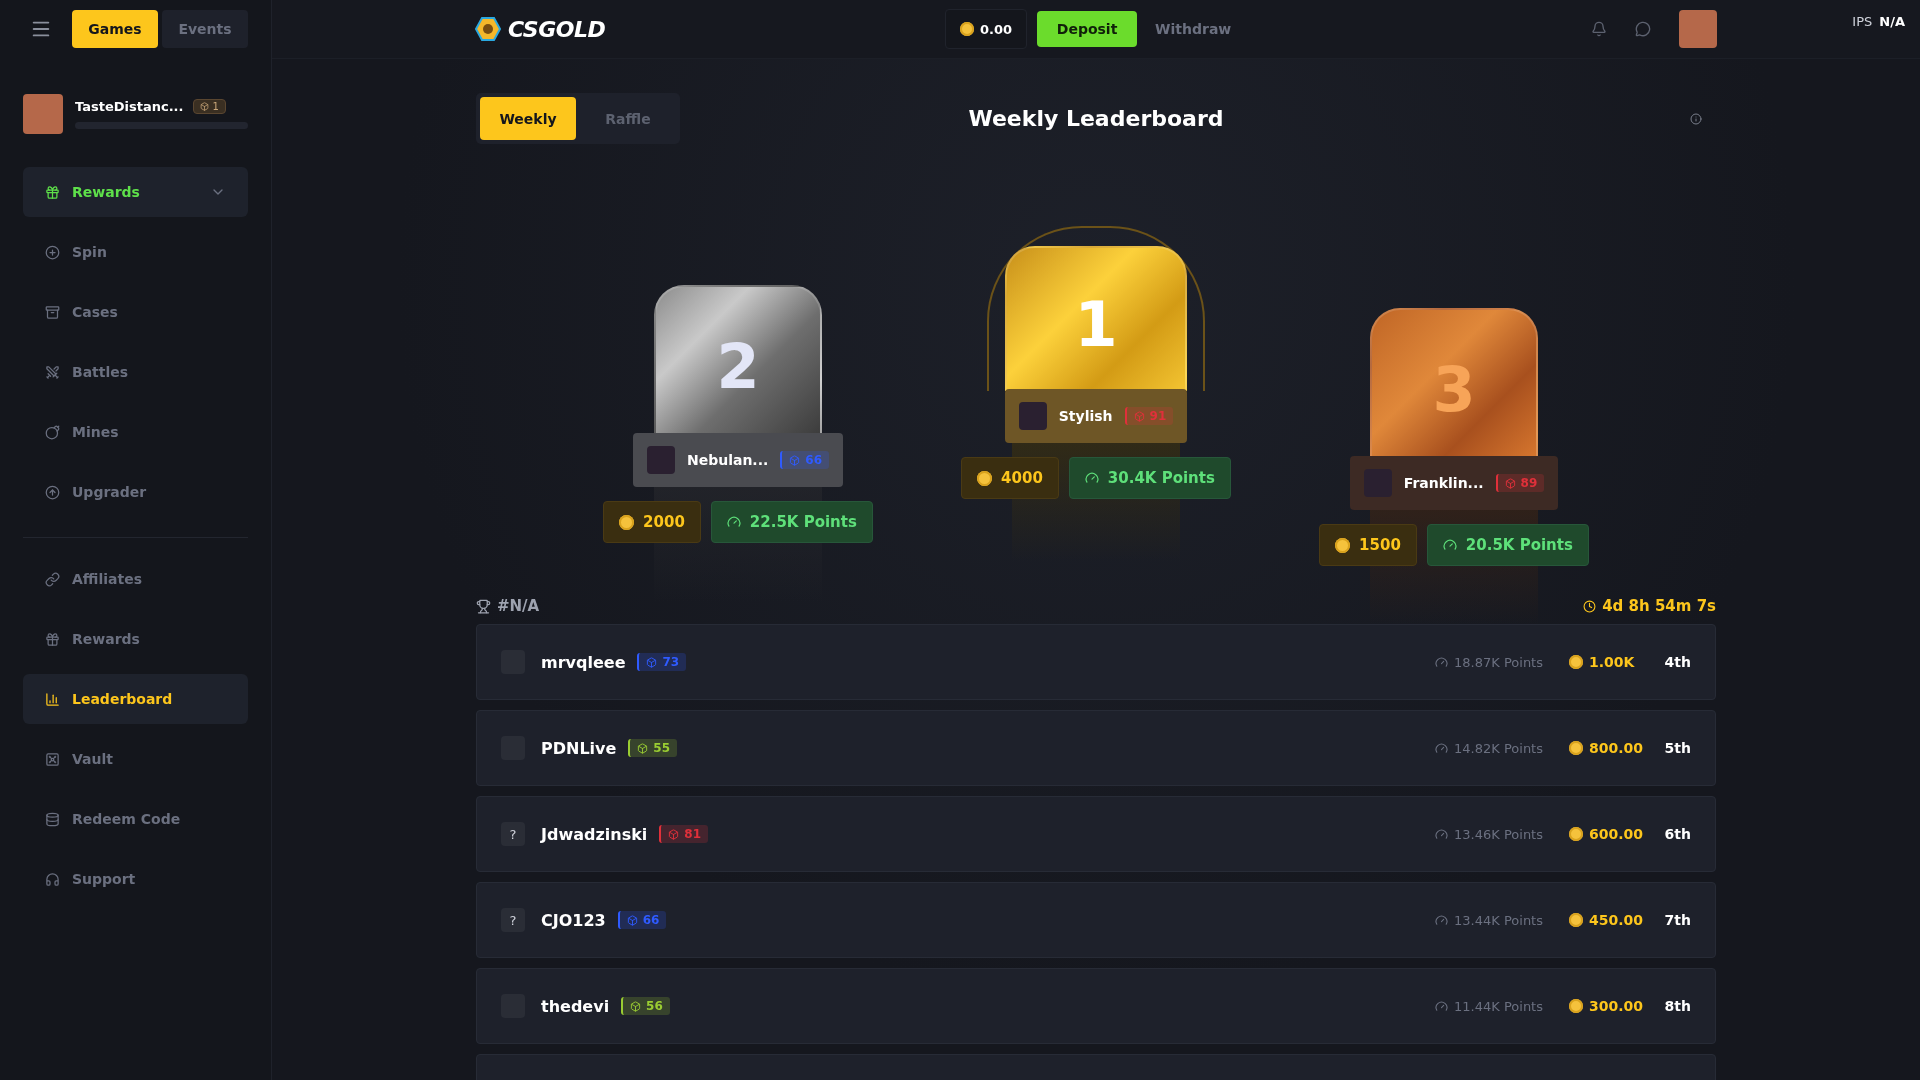 The height and width of the screenshot is (1080, 1920). I want to click on prize: 450.00, so click(1610, 920).